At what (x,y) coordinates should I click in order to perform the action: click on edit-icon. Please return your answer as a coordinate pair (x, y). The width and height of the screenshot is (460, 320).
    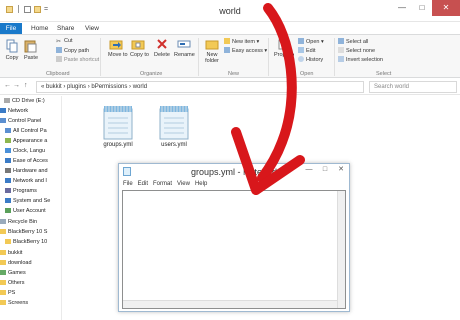
    Looking at the image, I should click on (301, 50).